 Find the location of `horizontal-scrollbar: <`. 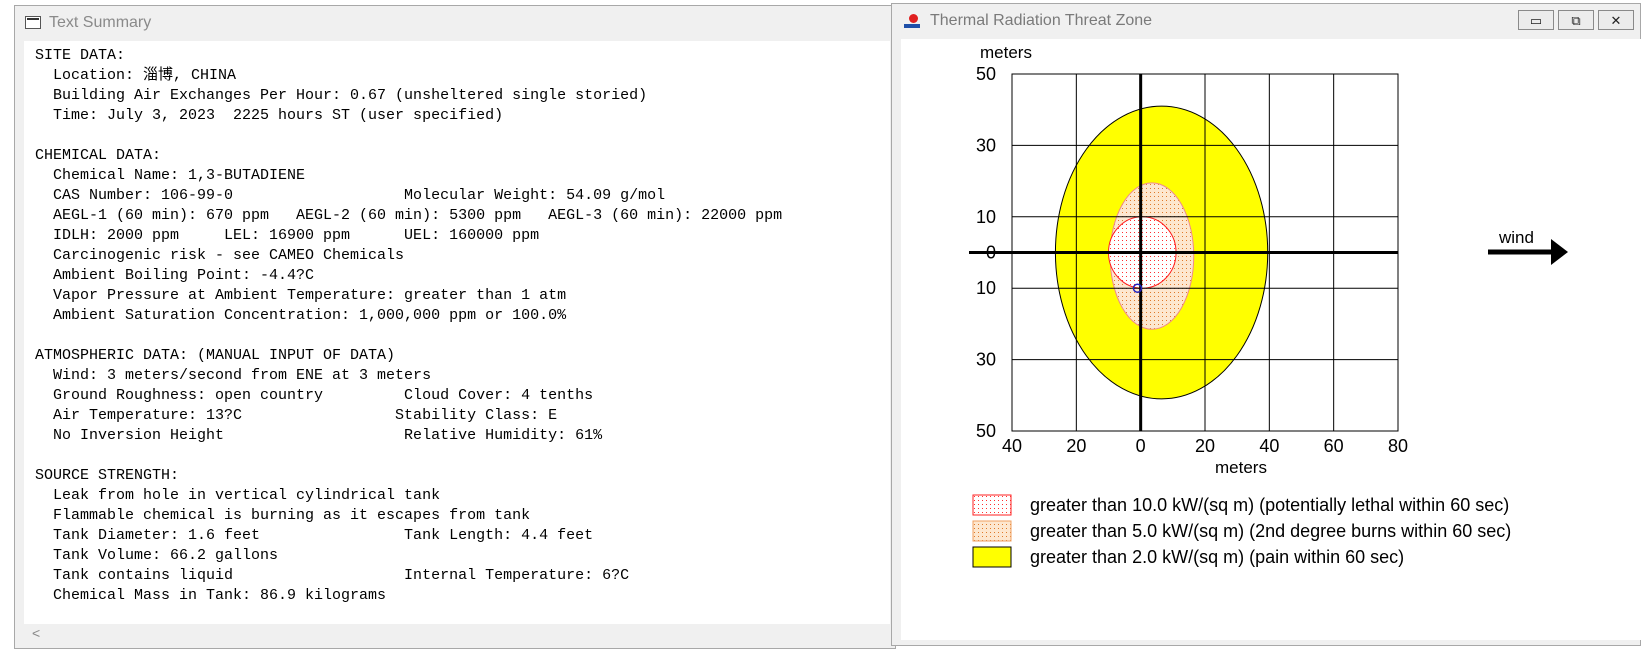

horizontal-scrollbar: < is located at coordinates (457, 634).